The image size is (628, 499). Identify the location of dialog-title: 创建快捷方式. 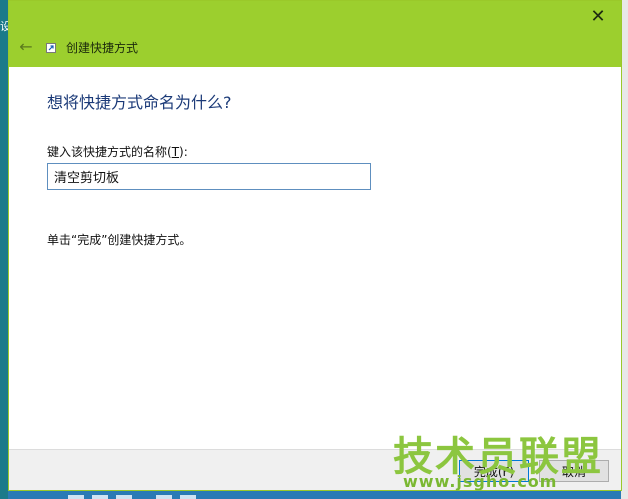
(102, 48).